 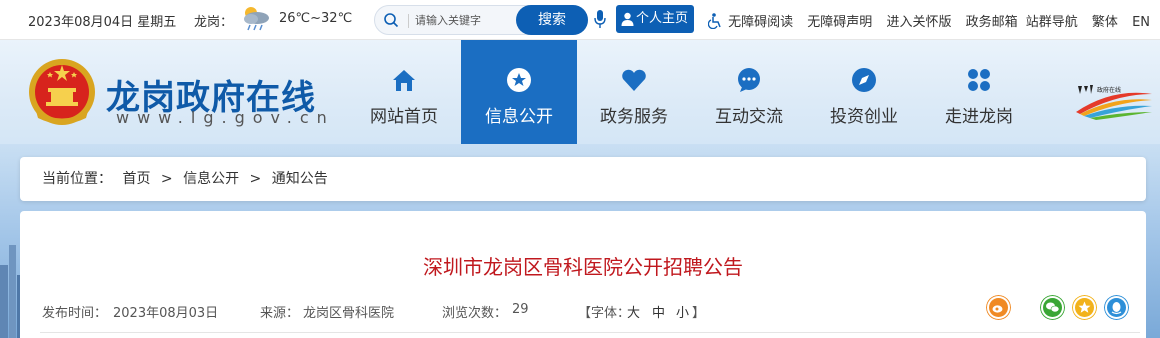 I want to click on views-label: 浏览次数：, so click(x=475, y=313).